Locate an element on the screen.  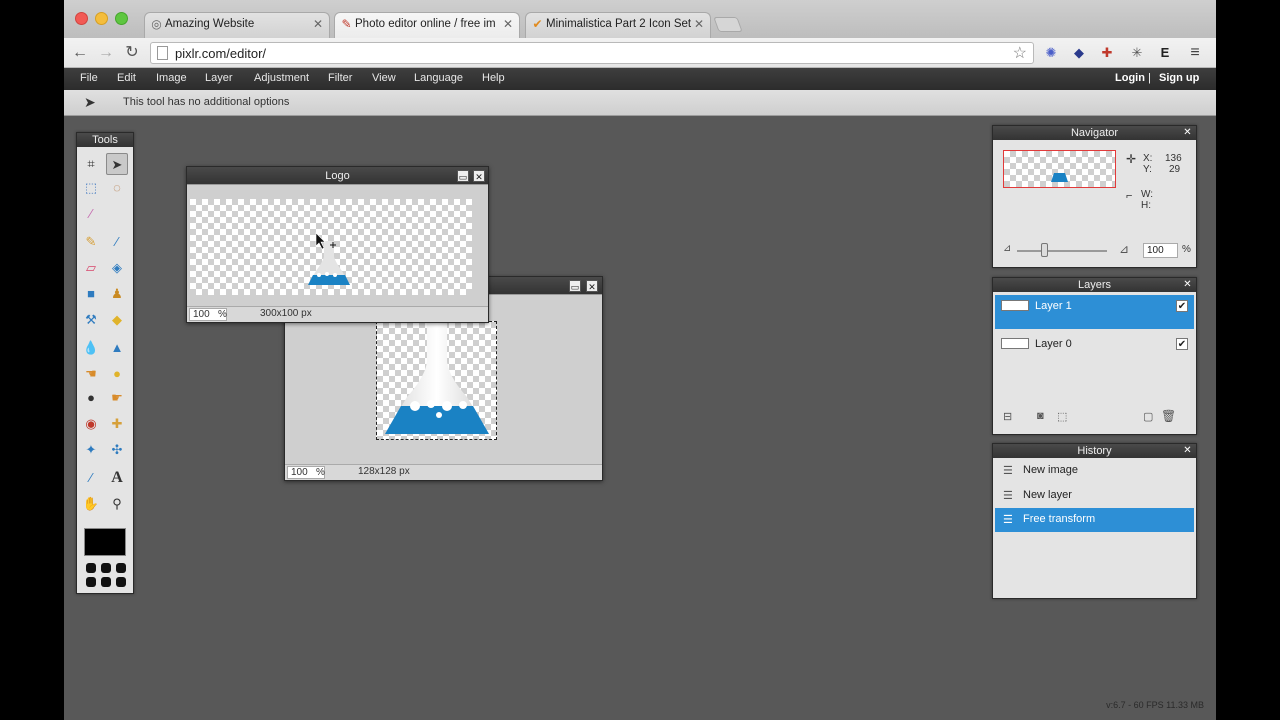
bucket-tool-icon: ◈ is located at coordinates (117, 268).